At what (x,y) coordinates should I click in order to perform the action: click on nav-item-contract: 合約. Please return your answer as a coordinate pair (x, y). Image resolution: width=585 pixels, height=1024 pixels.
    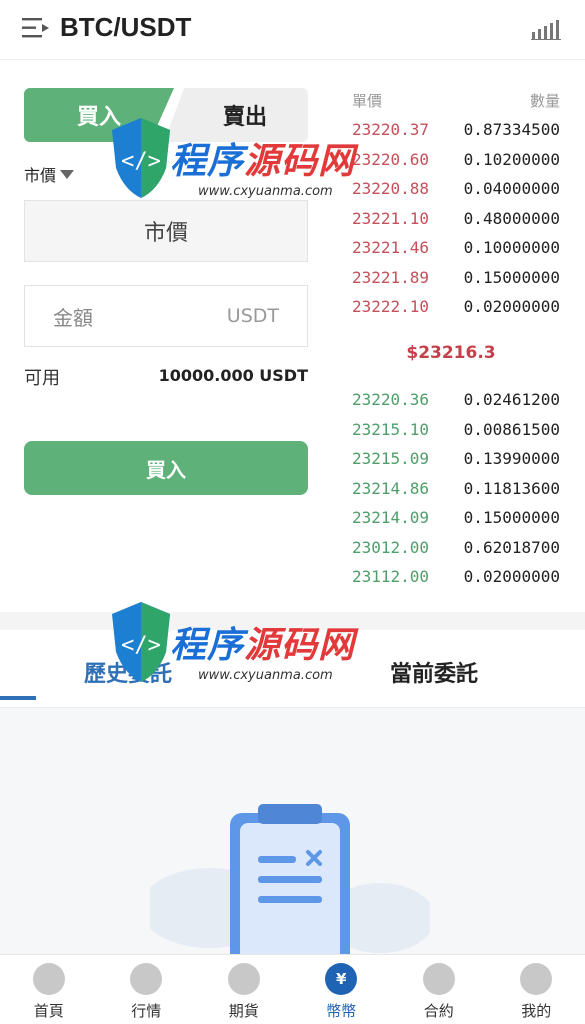
    Looking at the image, I should click on (439, 989).